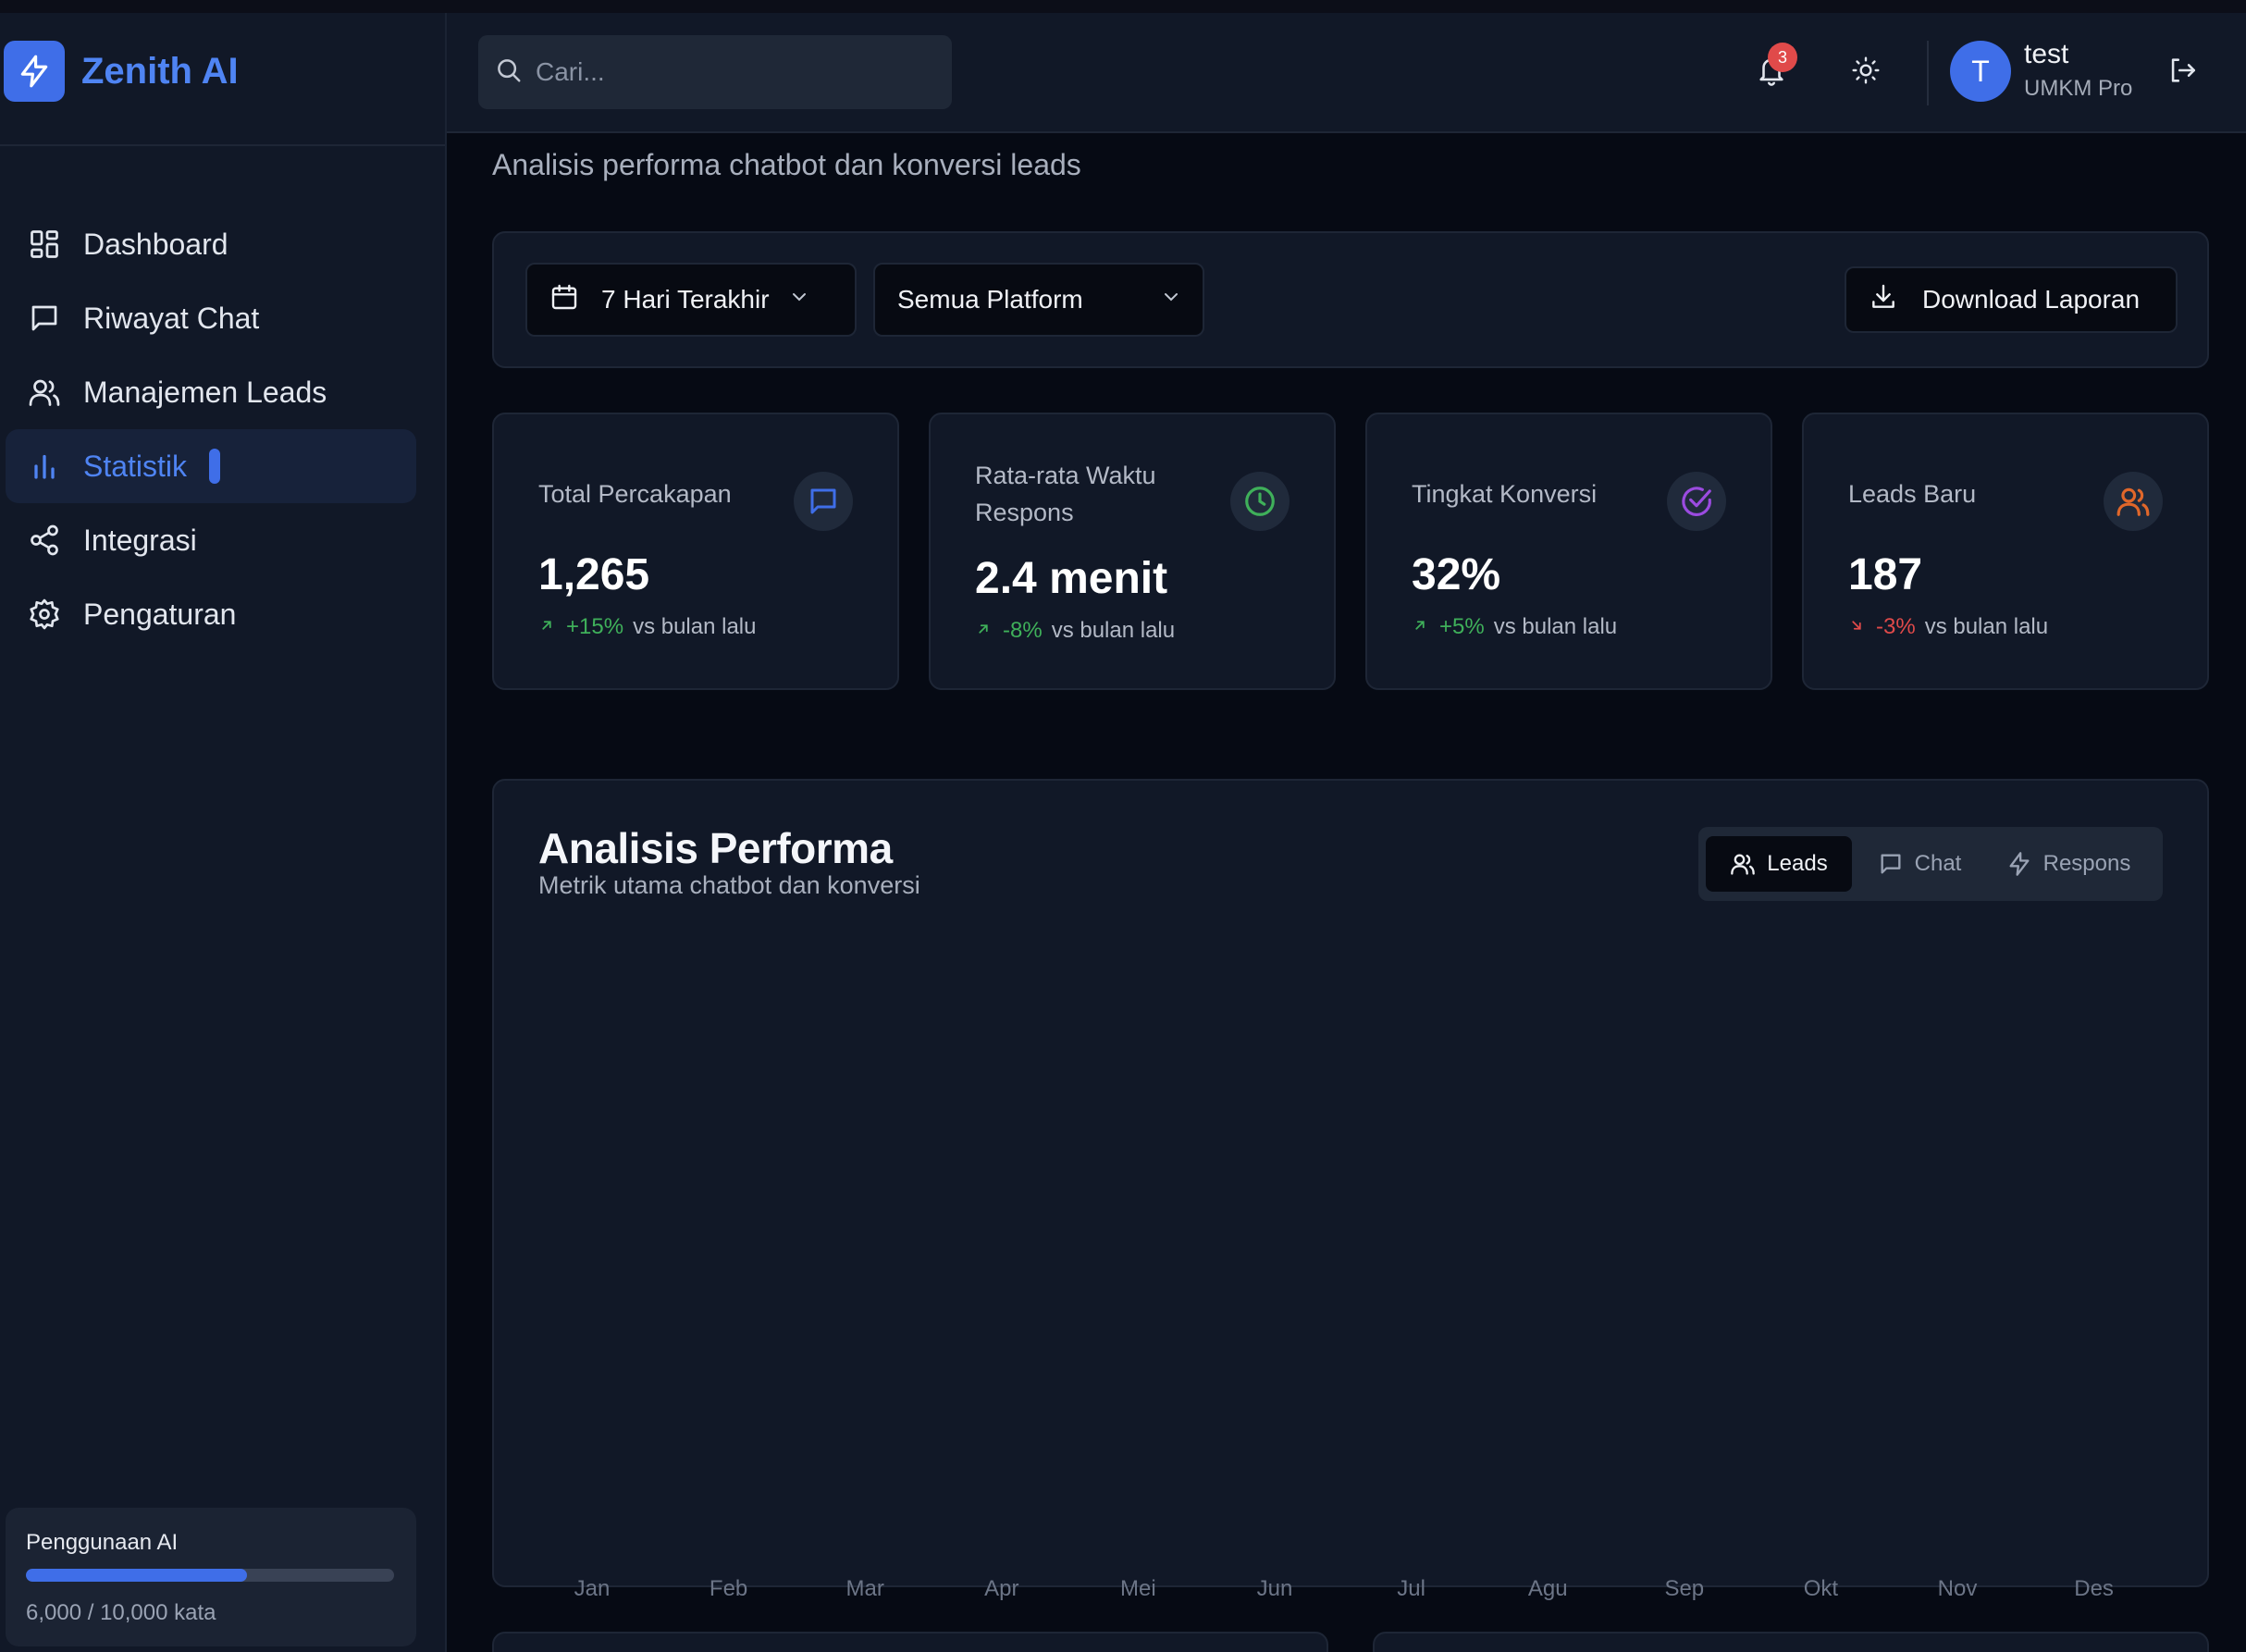 This screenshot has height=1652, width=2246. I want to click on chart-x-axis: Jan Feb Mar Apr Mei Jun Jul Agu Sep Okt Nov Des, so click(1363, 1590).